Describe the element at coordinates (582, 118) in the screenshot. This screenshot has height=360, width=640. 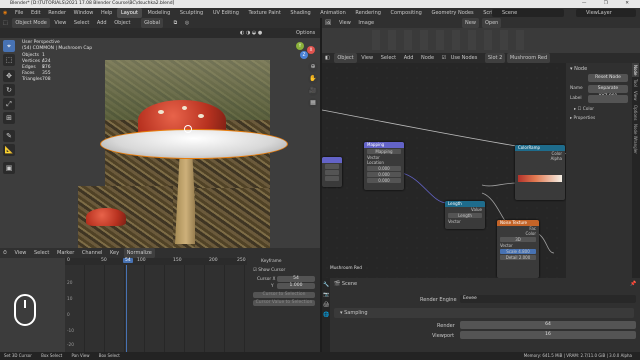
I see `properties-section: ▸ Properties` at that location.